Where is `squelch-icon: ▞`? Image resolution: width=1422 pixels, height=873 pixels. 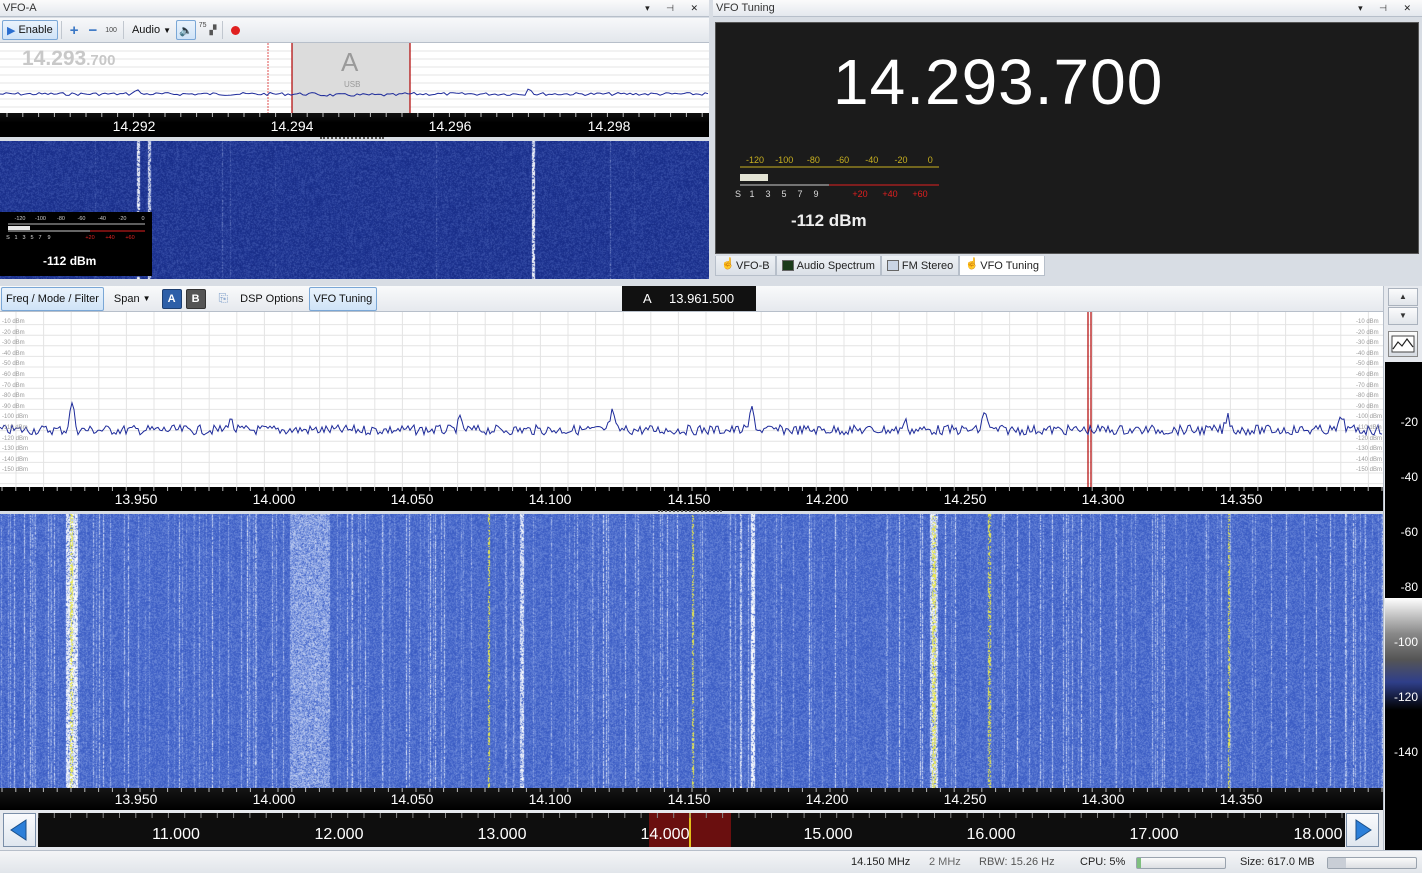 squelch-icon: ▞ is located at coordinates (213, 29).